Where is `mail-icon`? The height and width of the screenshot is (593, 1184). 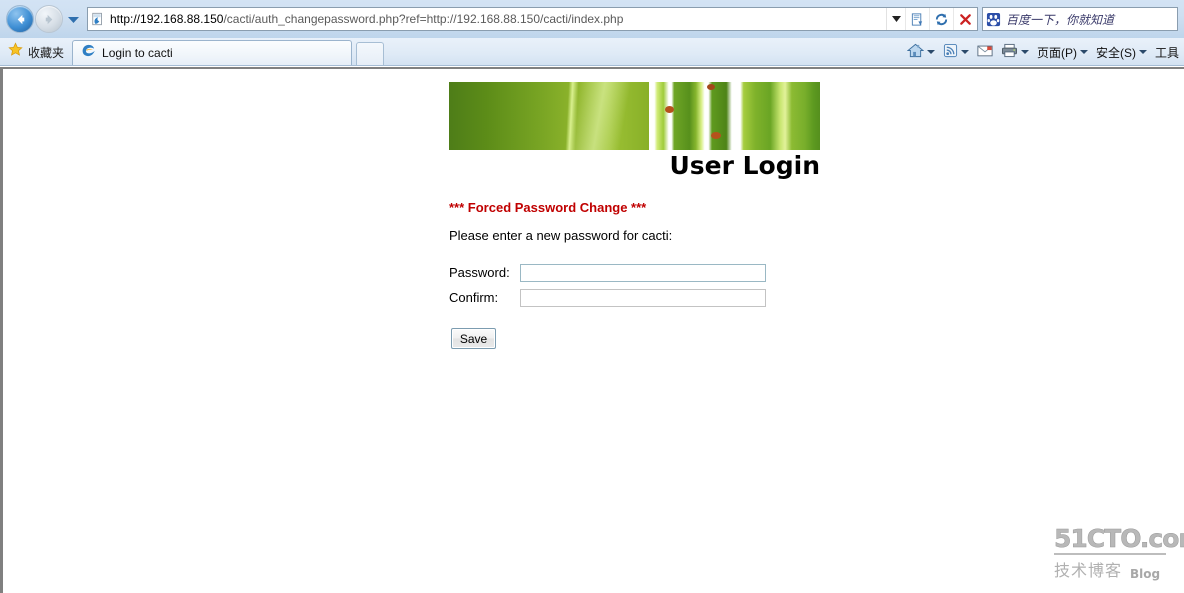 mail-icon is located at coordinates (985, 52).